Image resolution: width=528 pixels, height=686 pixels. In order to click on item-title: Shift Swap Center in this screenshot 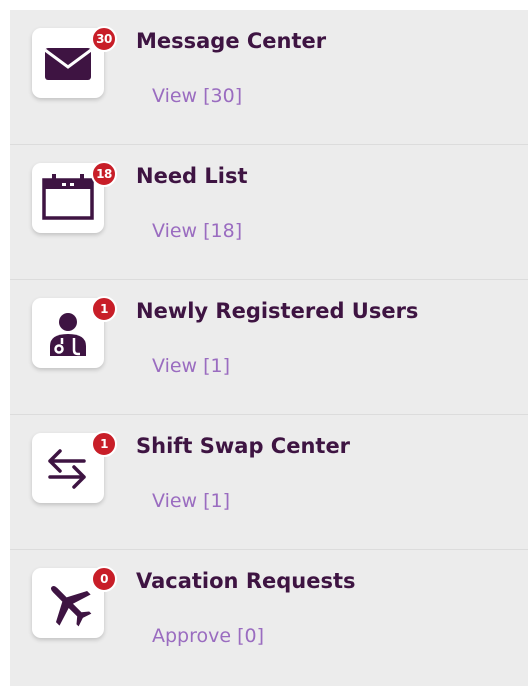, I will do `click(243, 446)`.